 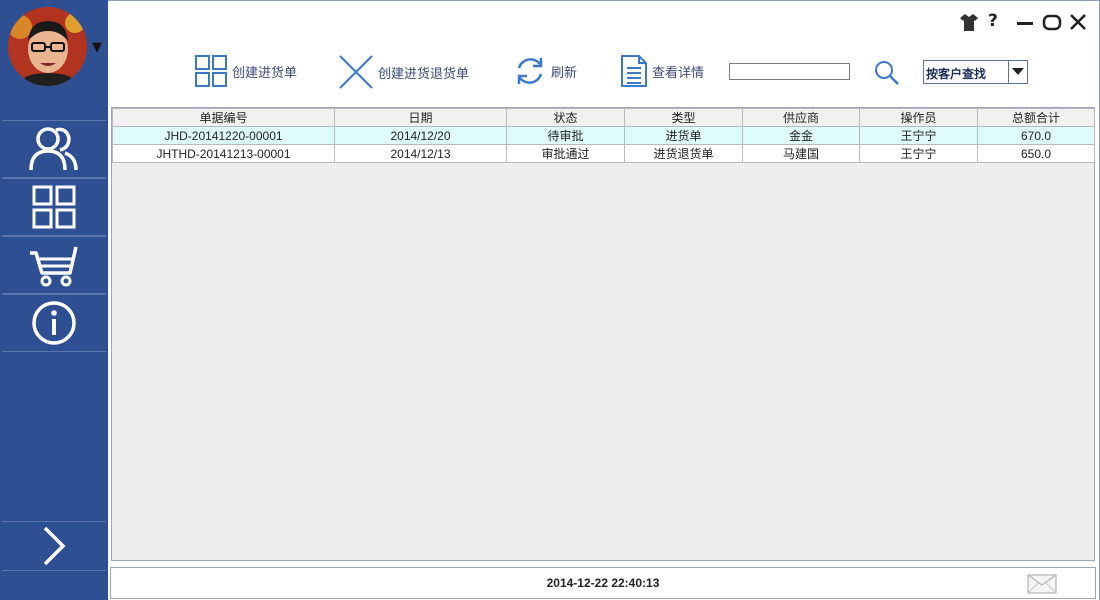 I want to click on create-purchase-label: 创建进货单, so click(x=265, y=72).